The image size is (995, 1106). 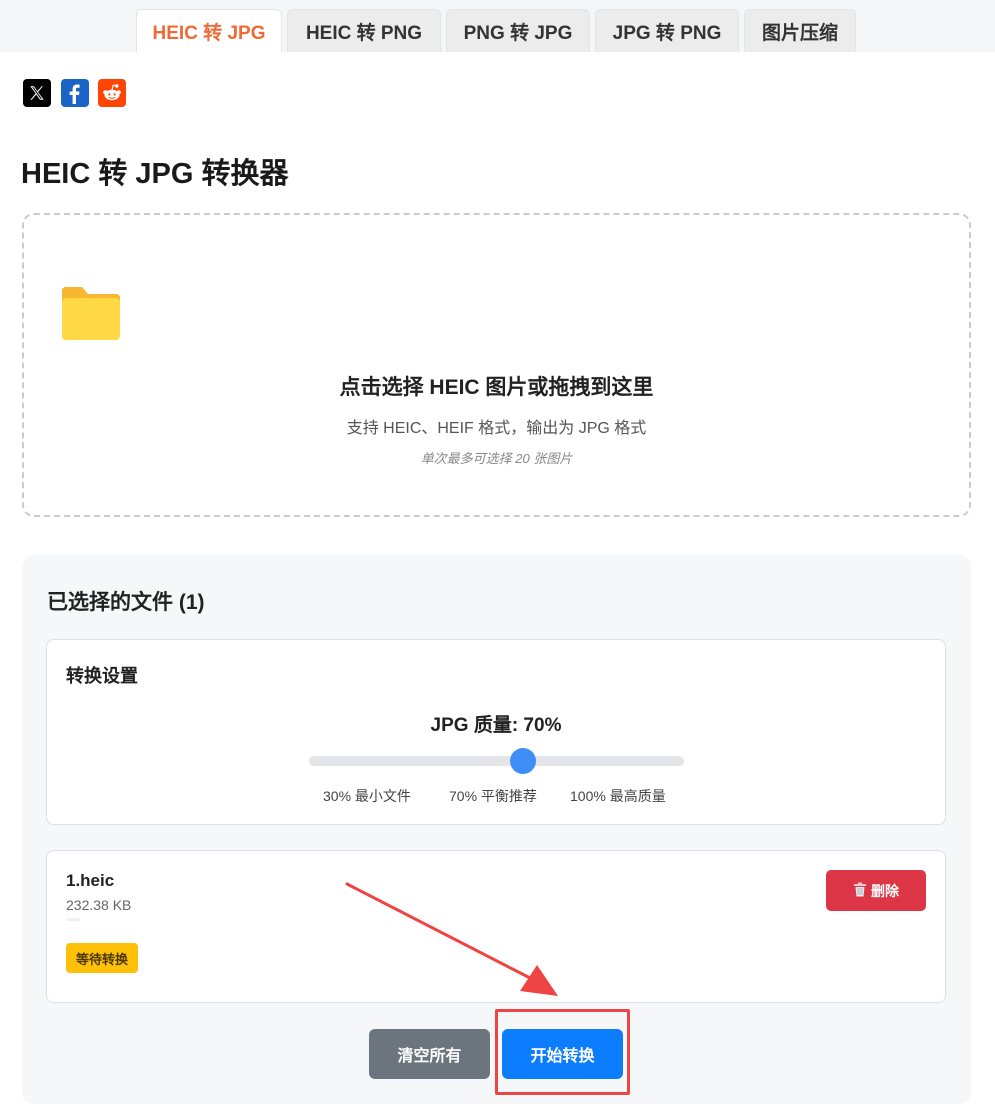 What do you see at coordinates (496, 387) in the screenshot?
I see `upload-title: 点击选择 HEIC 图片或拖拽到这里` at bounding box center [496, 387].